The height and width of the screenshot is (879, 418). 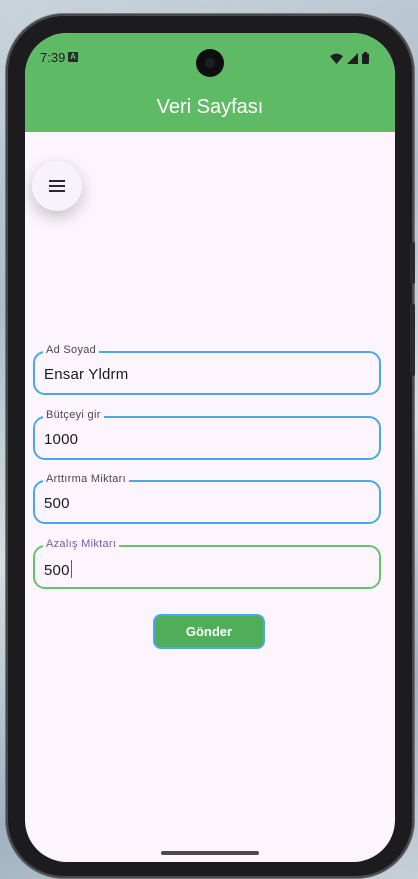 What do you see at coordinates (207, 434) in the screenshot?
I see `budget-field: Bütçeyi gir 1000` at bounding box center [207, 434].